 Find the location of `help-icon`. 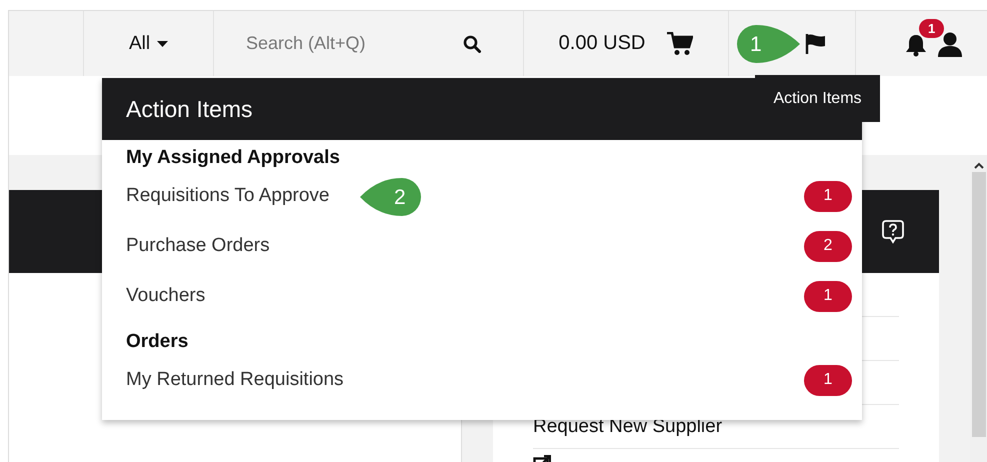

help-icon is located at coordinates (893, 231).